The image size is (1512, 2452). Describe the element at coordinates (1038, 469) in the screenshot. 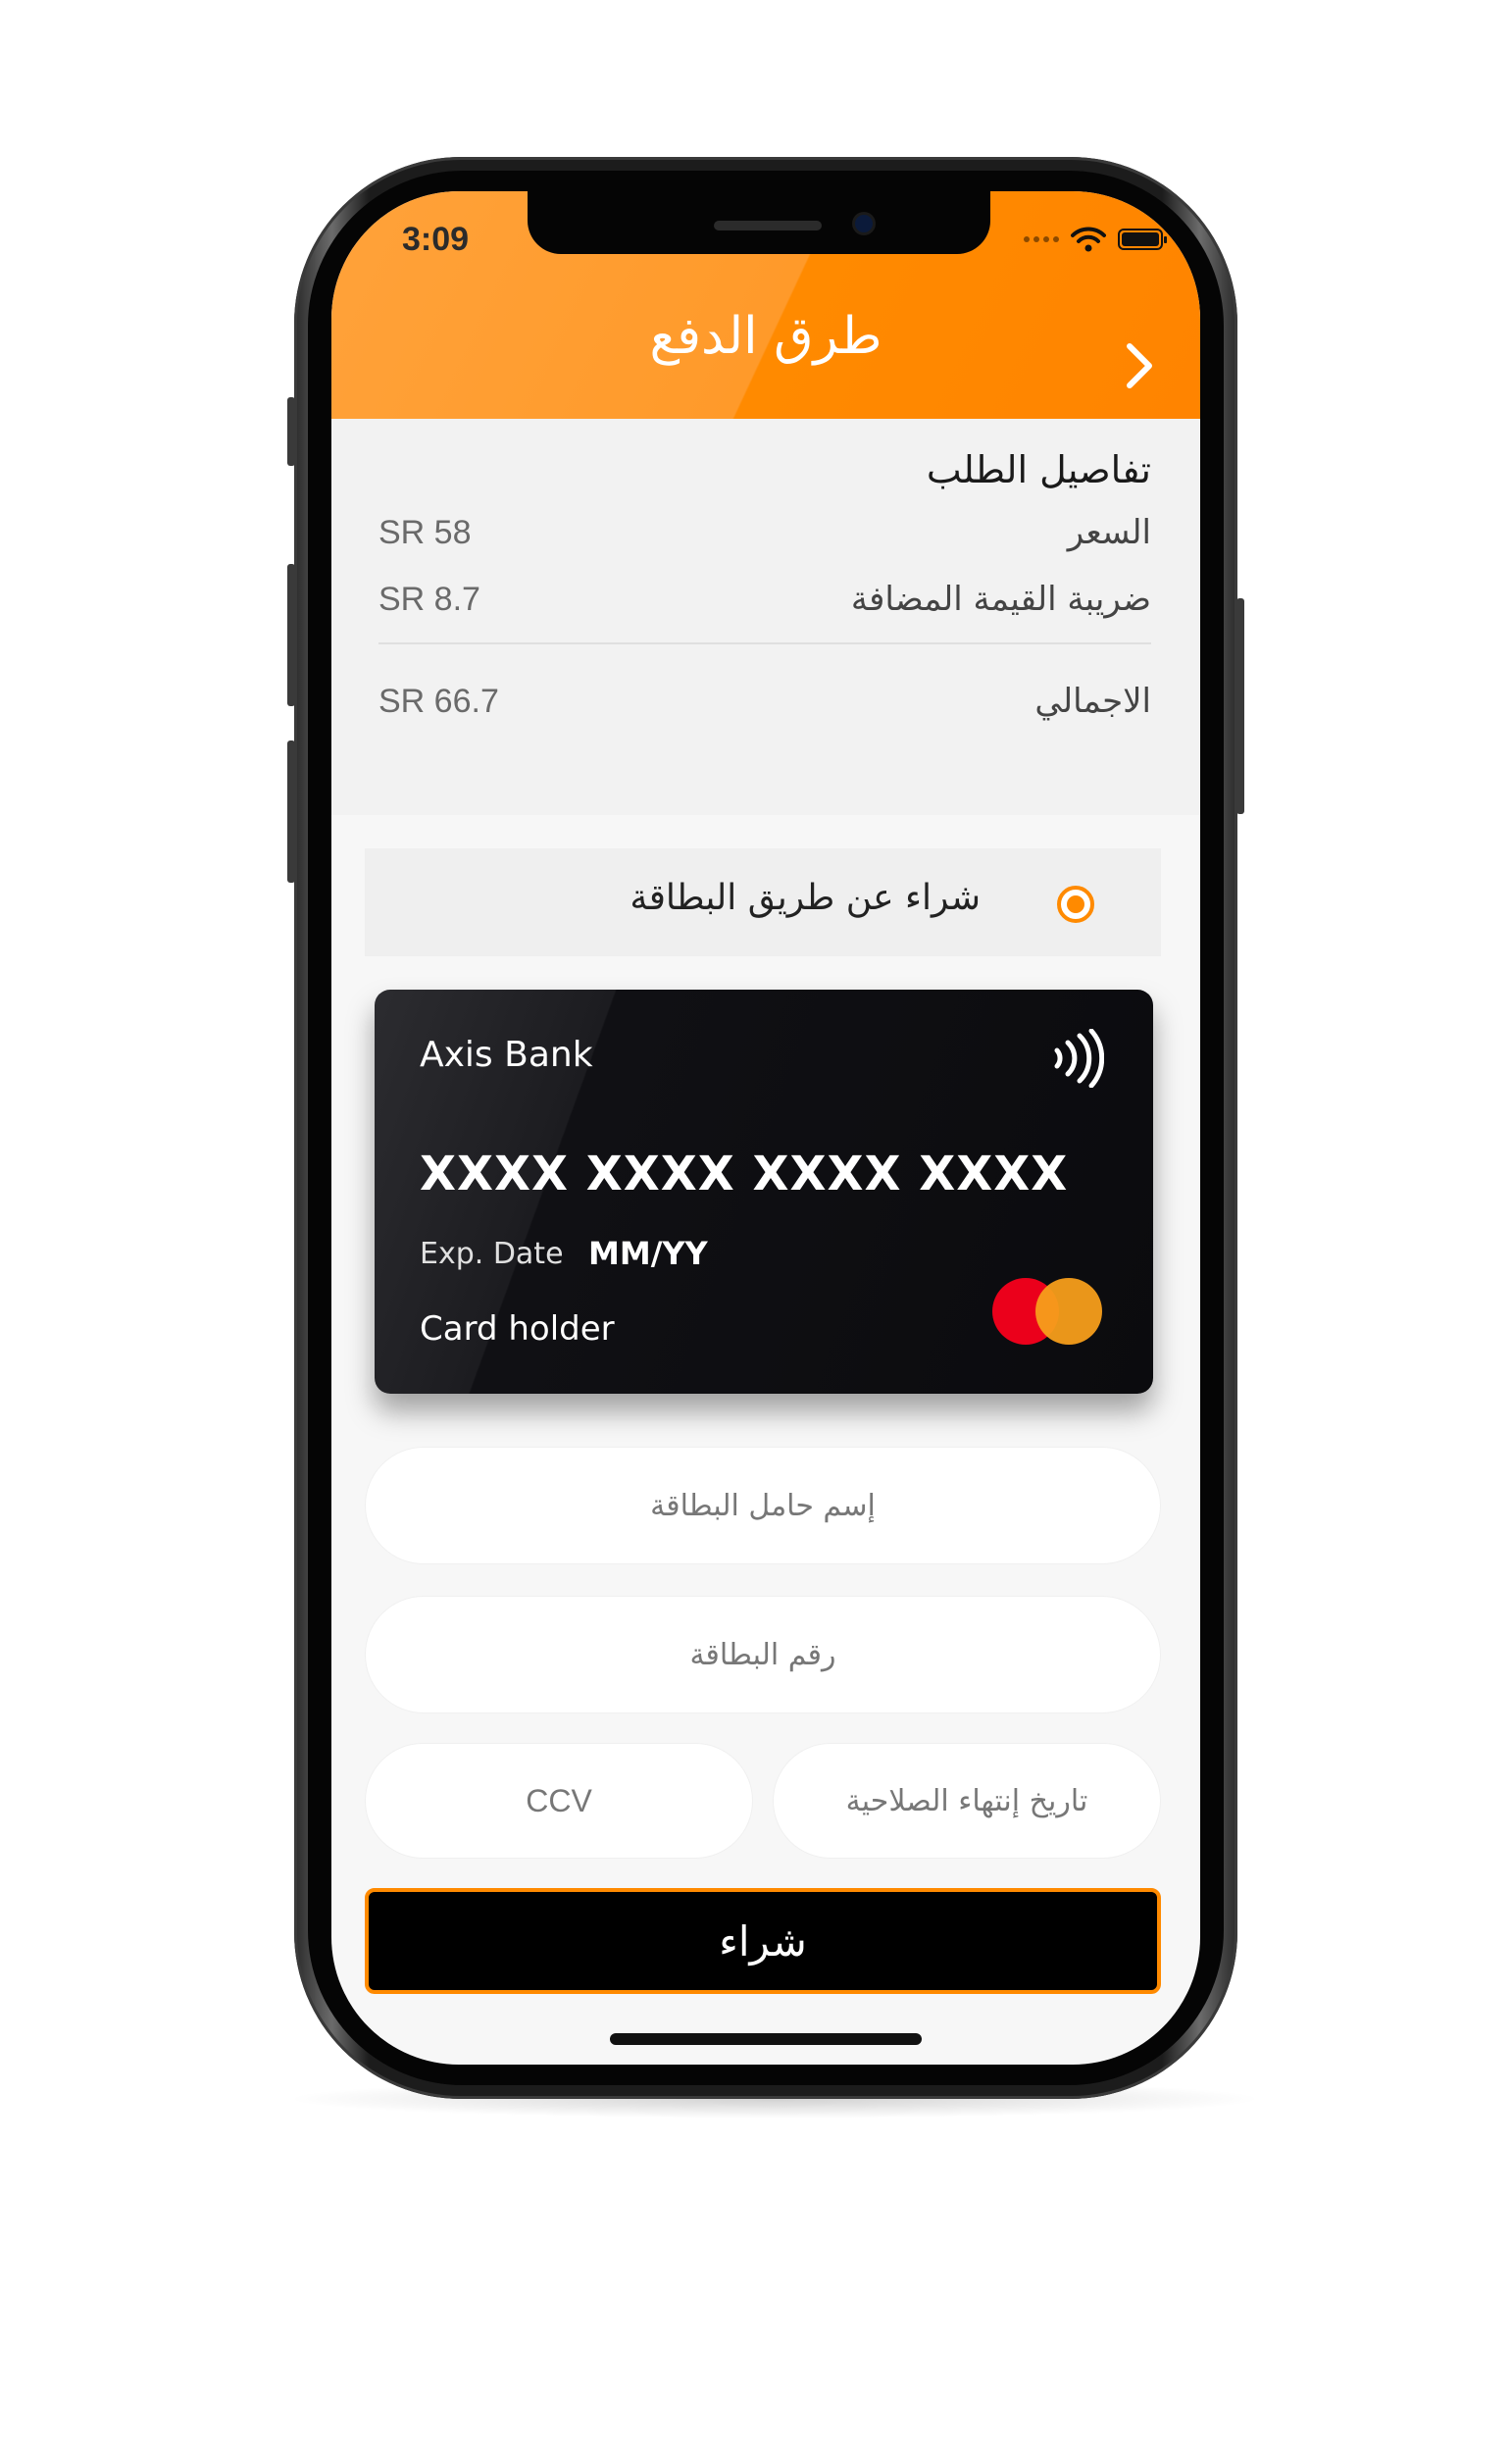

I see `order-details-title: تفاصيل الطلب` at that location.